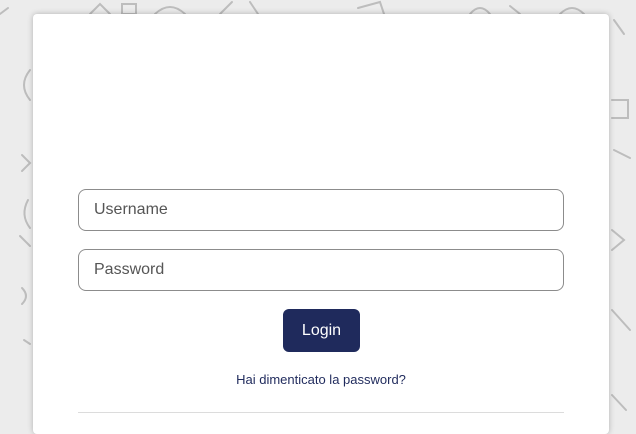 Image resolution: width=636 pixels, height=434 pixels. Describe the element at coordinates (321, 412) in the screenshot. I see `divider` at that location.